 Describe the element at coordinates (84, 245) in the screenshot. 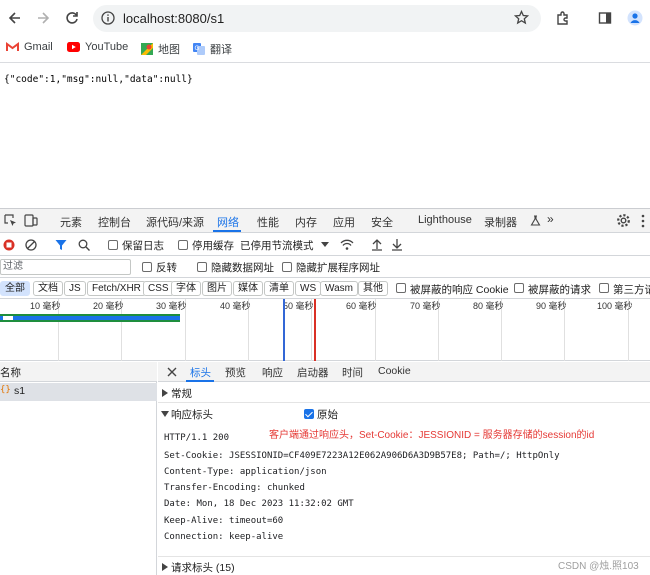

I see `search-icon` at that location.